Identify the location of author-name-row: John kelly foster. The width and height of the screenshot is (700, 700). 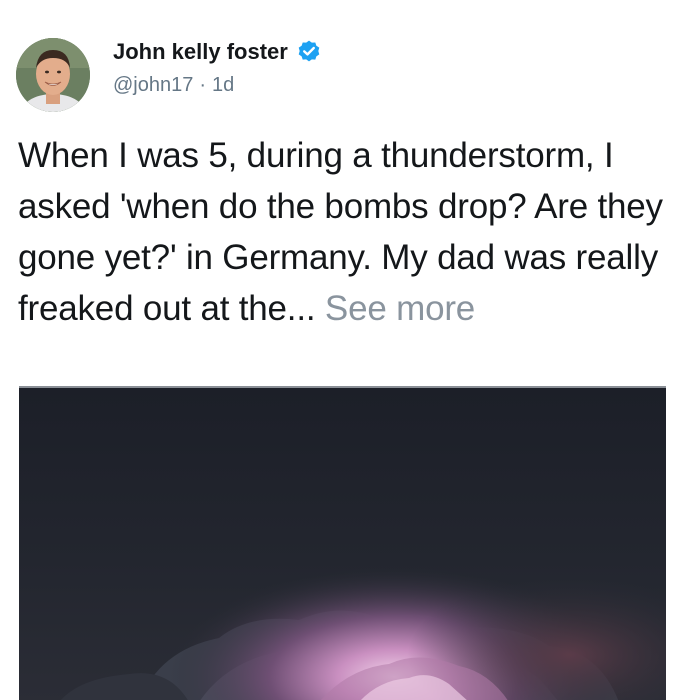
(217, 52).